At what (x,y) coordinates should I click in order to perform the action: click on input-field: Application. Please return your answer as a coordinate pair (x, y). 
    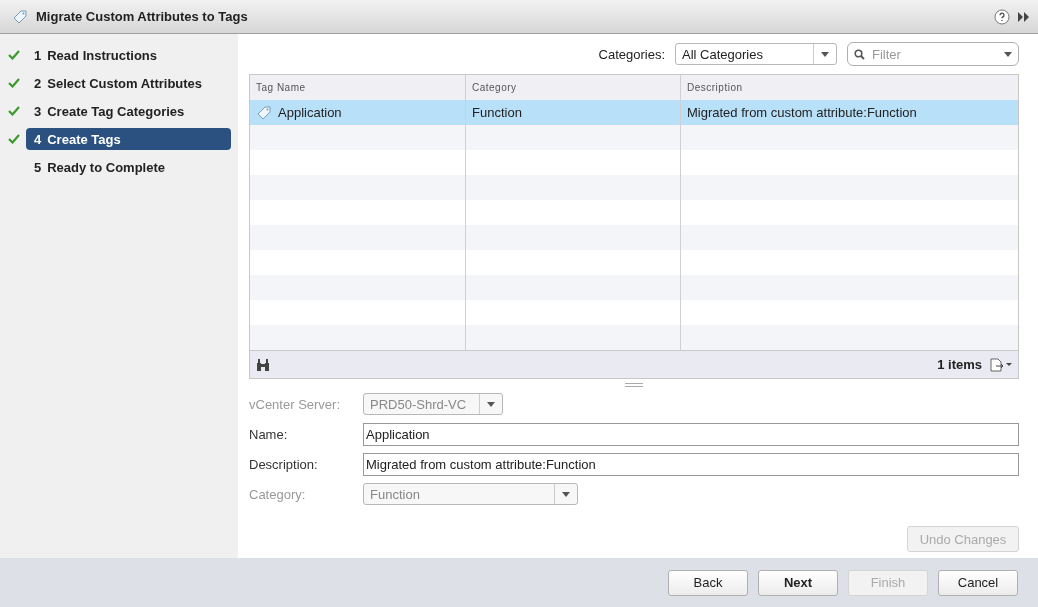
    Looking at the image, I should click on (691, 434).